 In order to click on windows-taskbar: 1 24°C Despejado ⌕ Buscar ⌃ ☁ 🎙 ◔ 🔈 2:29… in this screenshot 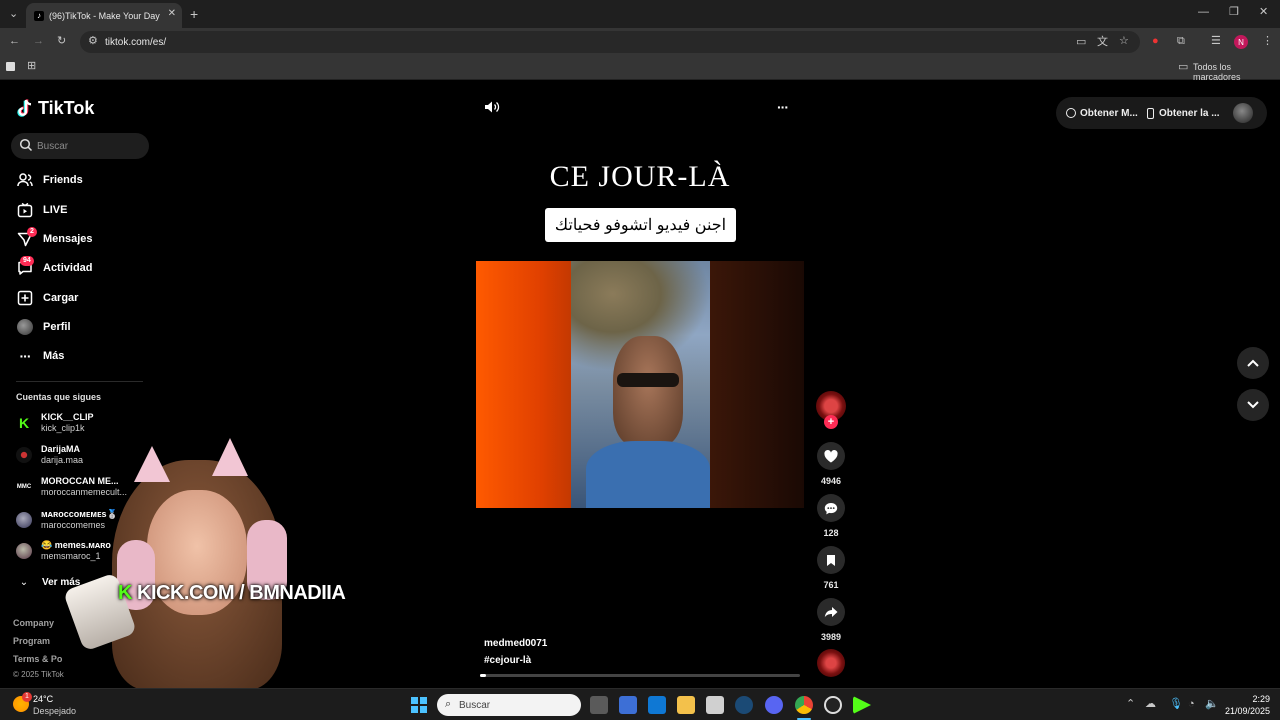, I will do `click(640, 704)`.